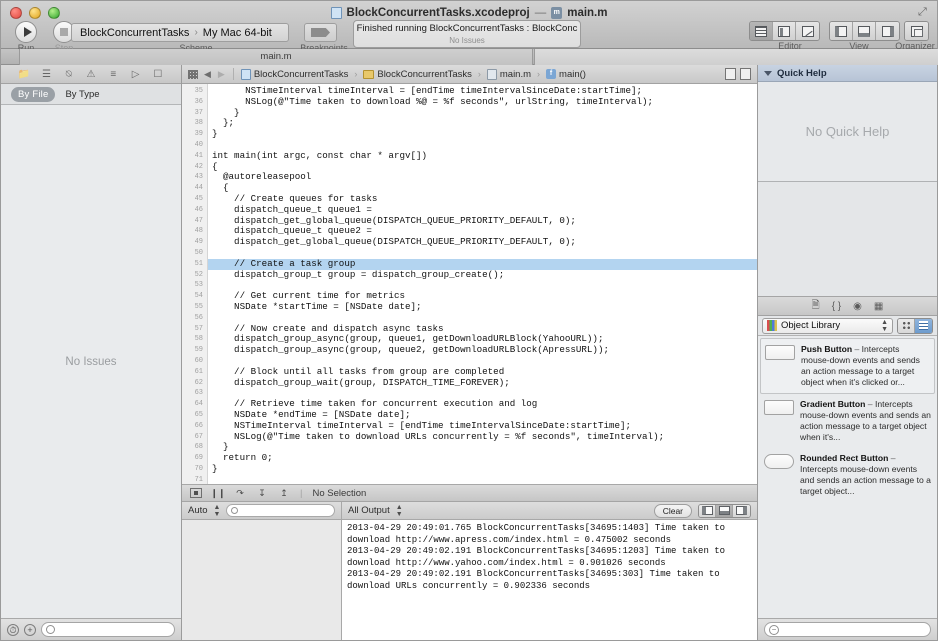 The height and width of the screenshot is (641, 938). I want to click on utilities-pane-icon, so click(887, 31).